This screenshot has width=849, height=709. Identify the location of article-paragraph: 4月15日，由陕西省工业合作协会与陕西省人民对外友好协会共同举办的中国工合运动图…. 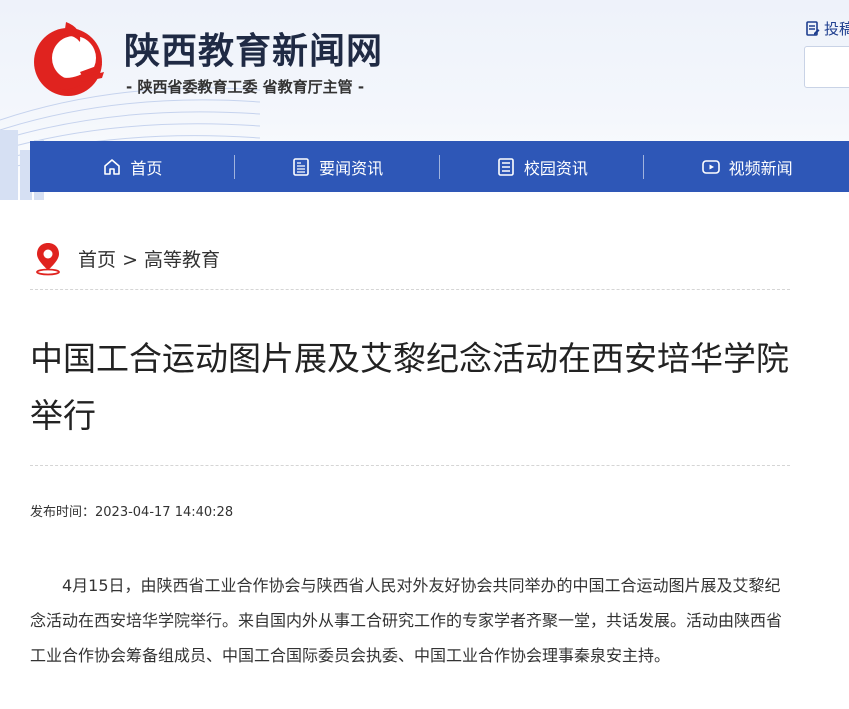
(406, 620).